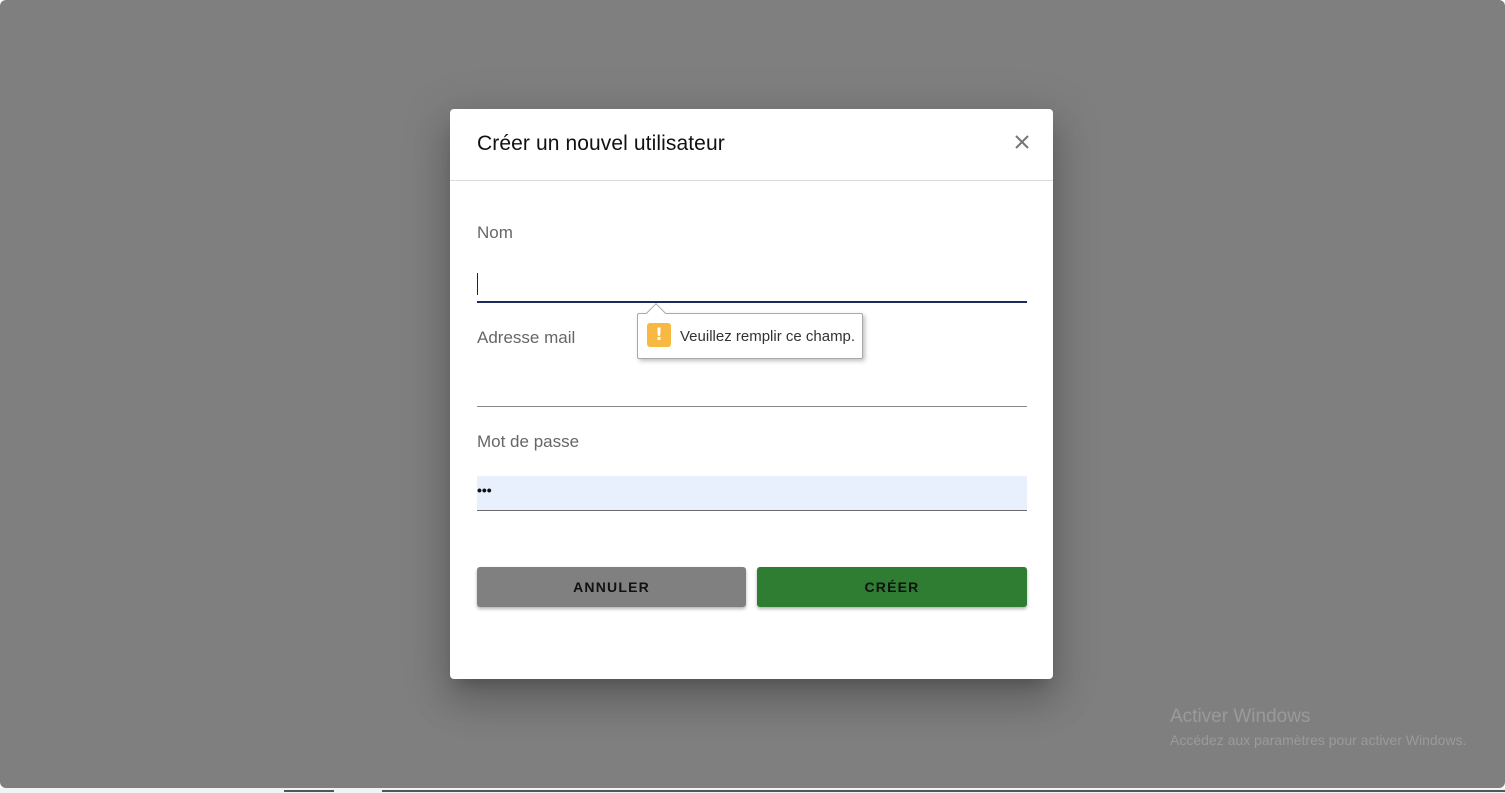 Image resolution: width=1505 pixels, height=793 pixels. I want to click on create-button: CRÉER, so click(892, 587).